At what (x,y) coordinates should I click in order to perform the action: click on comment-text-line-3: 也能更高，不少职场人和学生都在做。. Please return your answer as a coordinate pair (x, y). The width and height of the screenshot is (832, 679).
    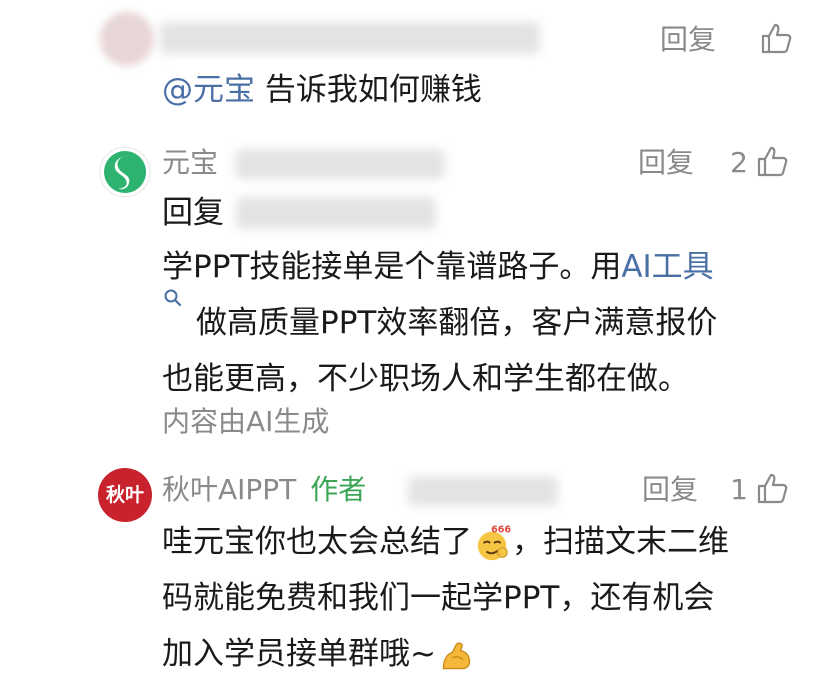
    Looking at the image, I should click on (425, 379).